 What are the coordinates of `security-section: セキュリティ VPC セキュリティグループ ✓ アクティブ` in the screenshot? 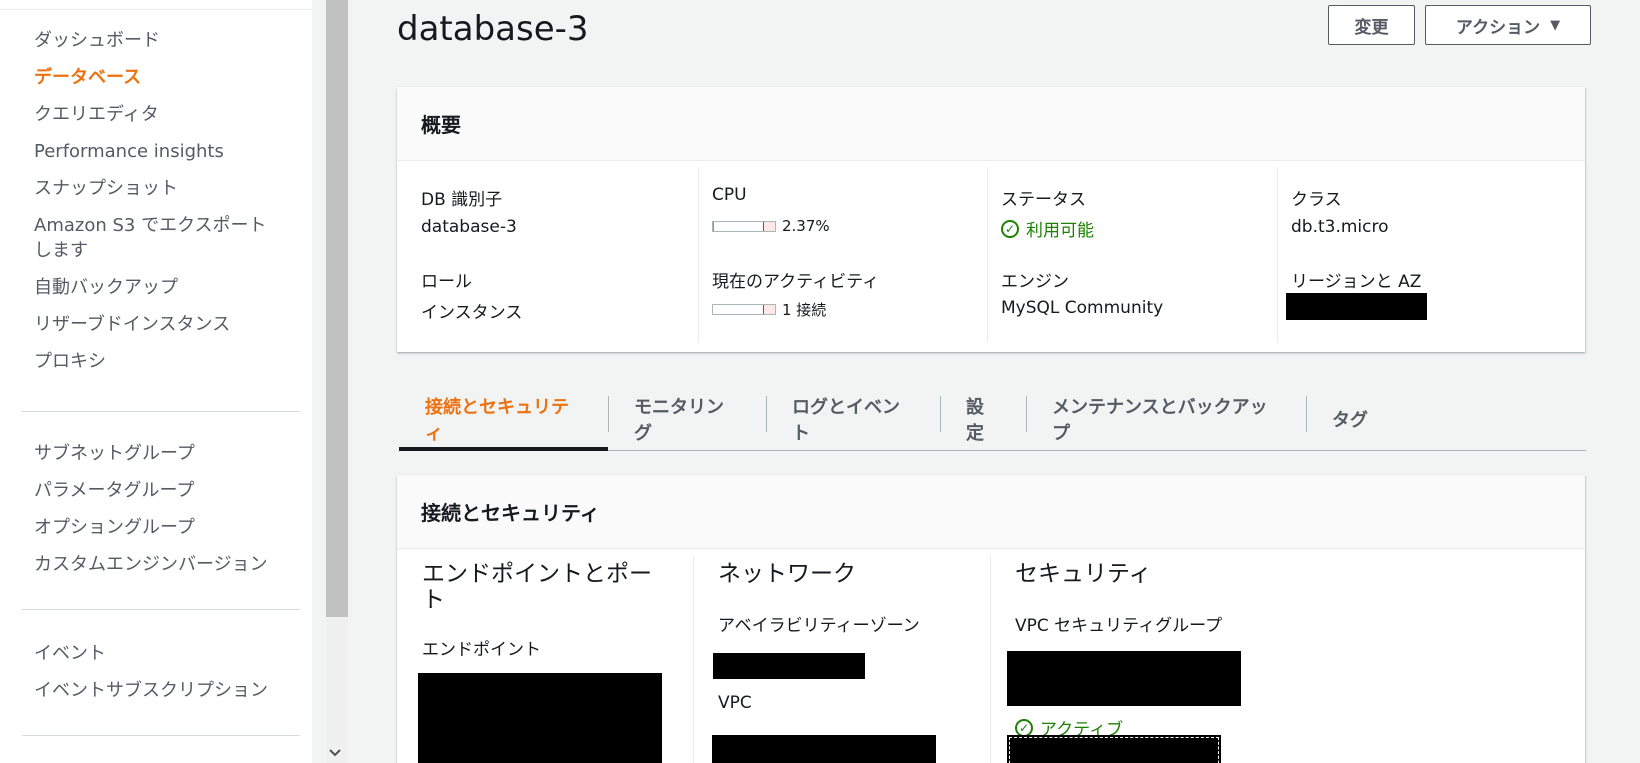 It's located at (1140, 659).